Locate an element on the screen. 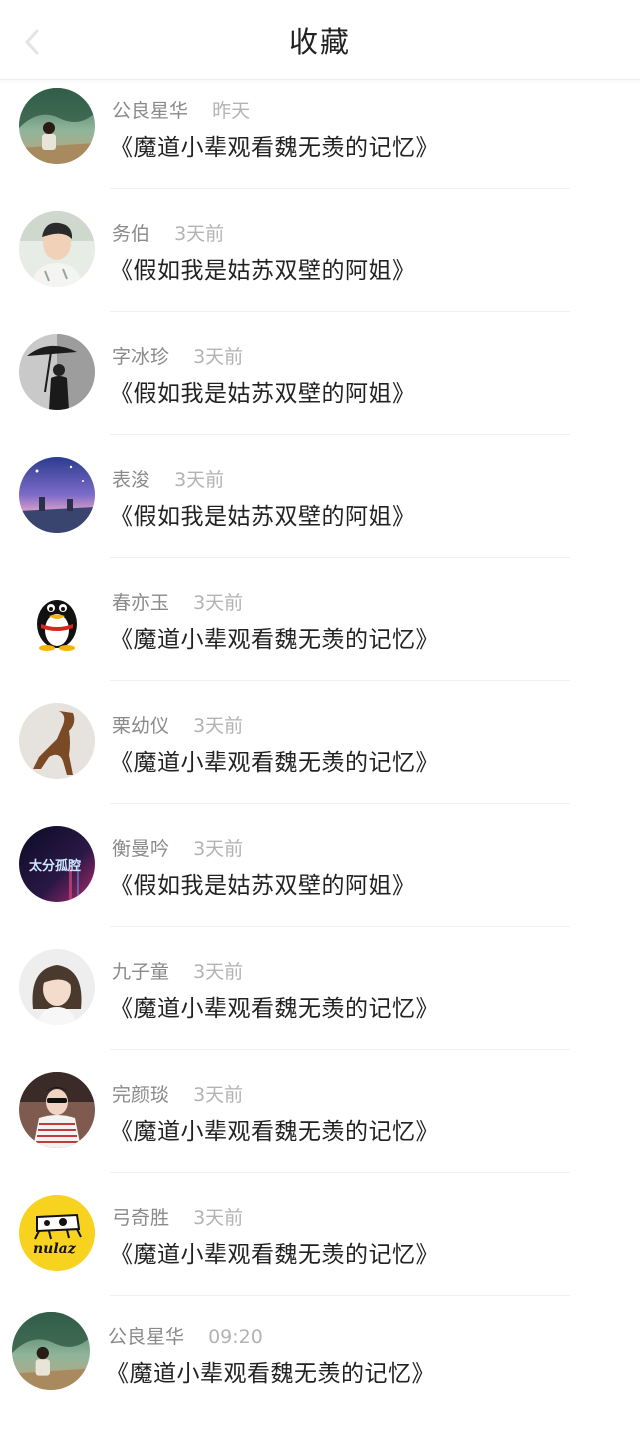  item-meta: 春亦玉 3天前 is located at coordinates (177, 601).